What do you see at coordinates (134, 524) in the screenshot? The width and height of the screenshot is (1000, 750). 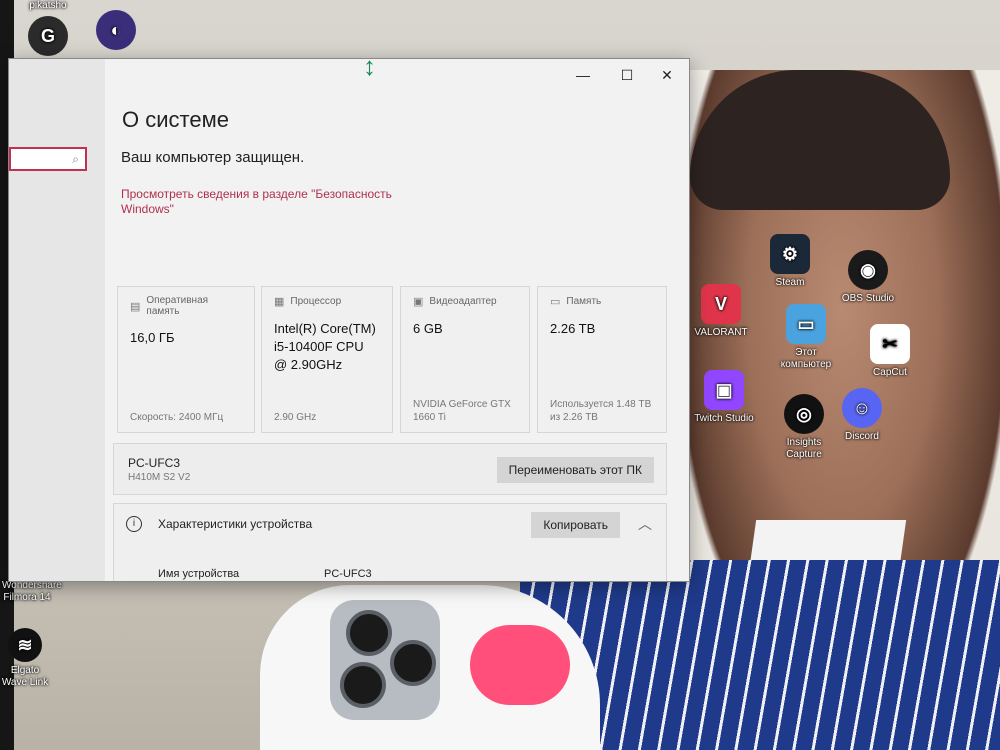 I see `info-icon: i` at bounding box center [134, 524].